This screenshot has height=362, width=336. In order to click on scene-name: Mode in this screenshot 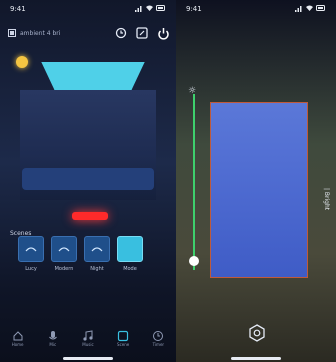, I will do `click(130, 269)`.